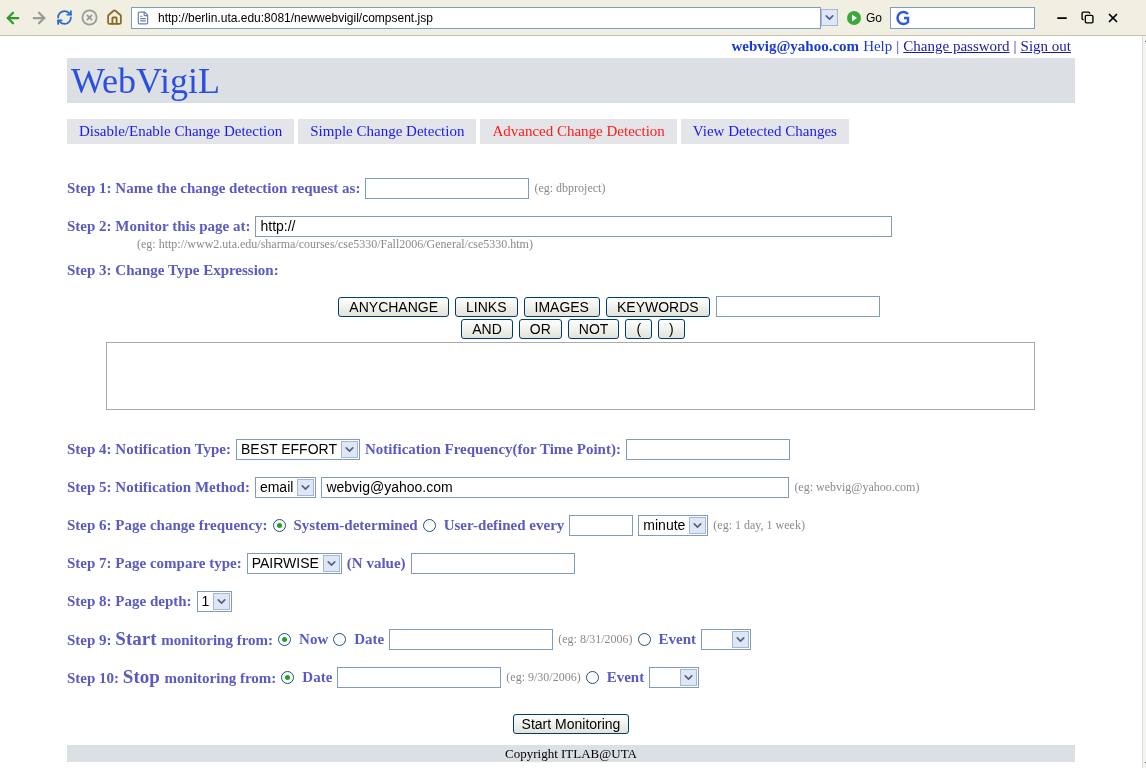  What do you see at coordinates (145, 80) in the screenshot?
I see `site-title: WebVigiL` at bounding box center [145, 80].